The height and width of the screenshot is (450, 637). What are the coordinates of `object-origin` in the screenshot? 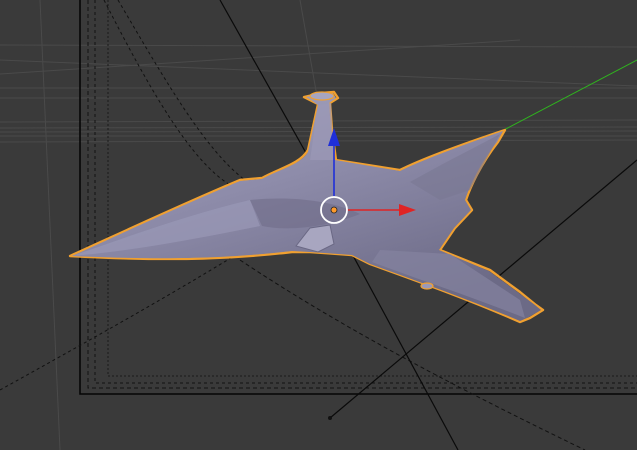 It's located at (334, 210).